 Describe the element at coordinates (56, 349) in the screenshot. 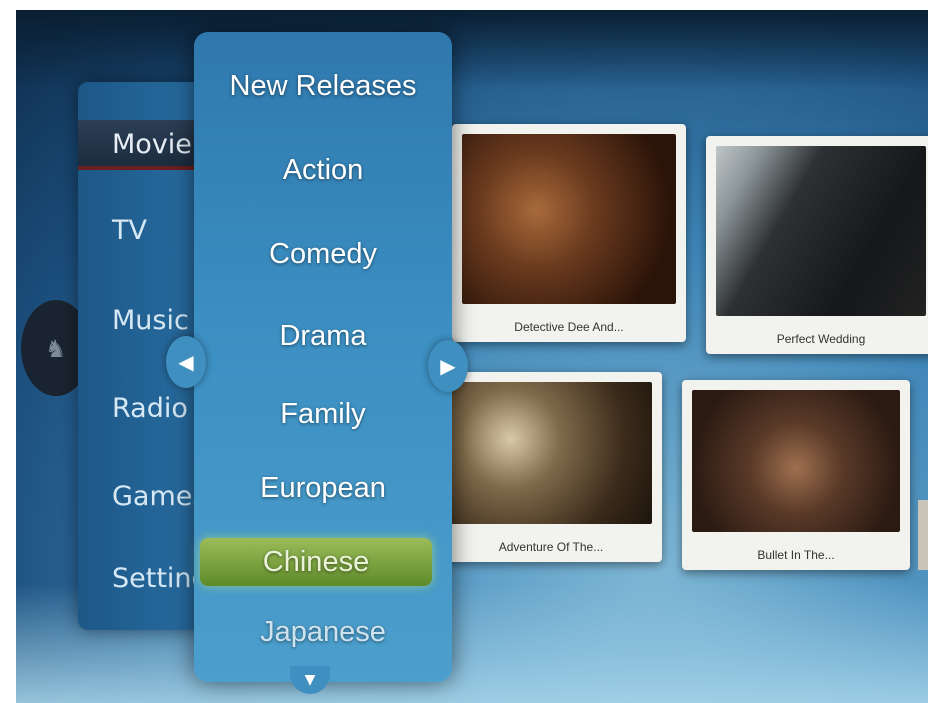

I see `profile-icon: ♞` at that location.